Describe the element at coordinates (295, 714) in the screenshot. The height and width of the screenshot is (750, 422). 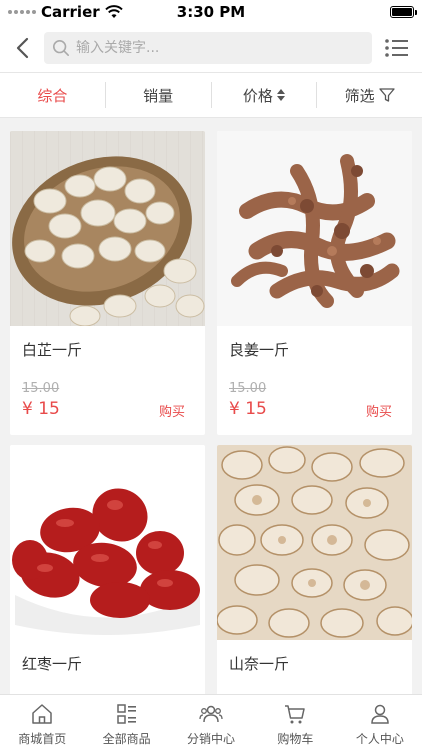
I see `cart-icon` at that location.